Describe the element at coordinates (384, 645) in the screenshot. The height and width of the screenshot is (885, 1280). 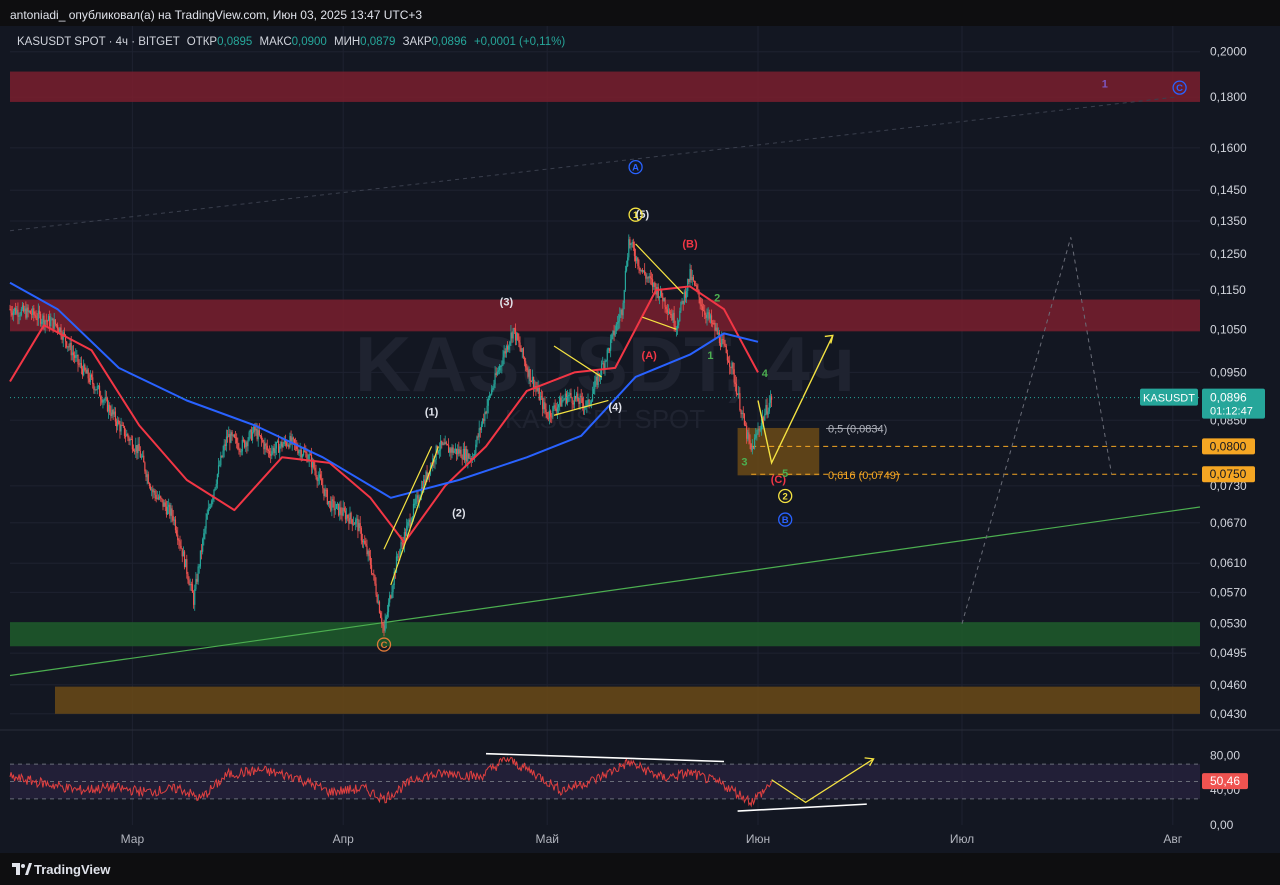
I see `circle-wave-label: C` at that location.